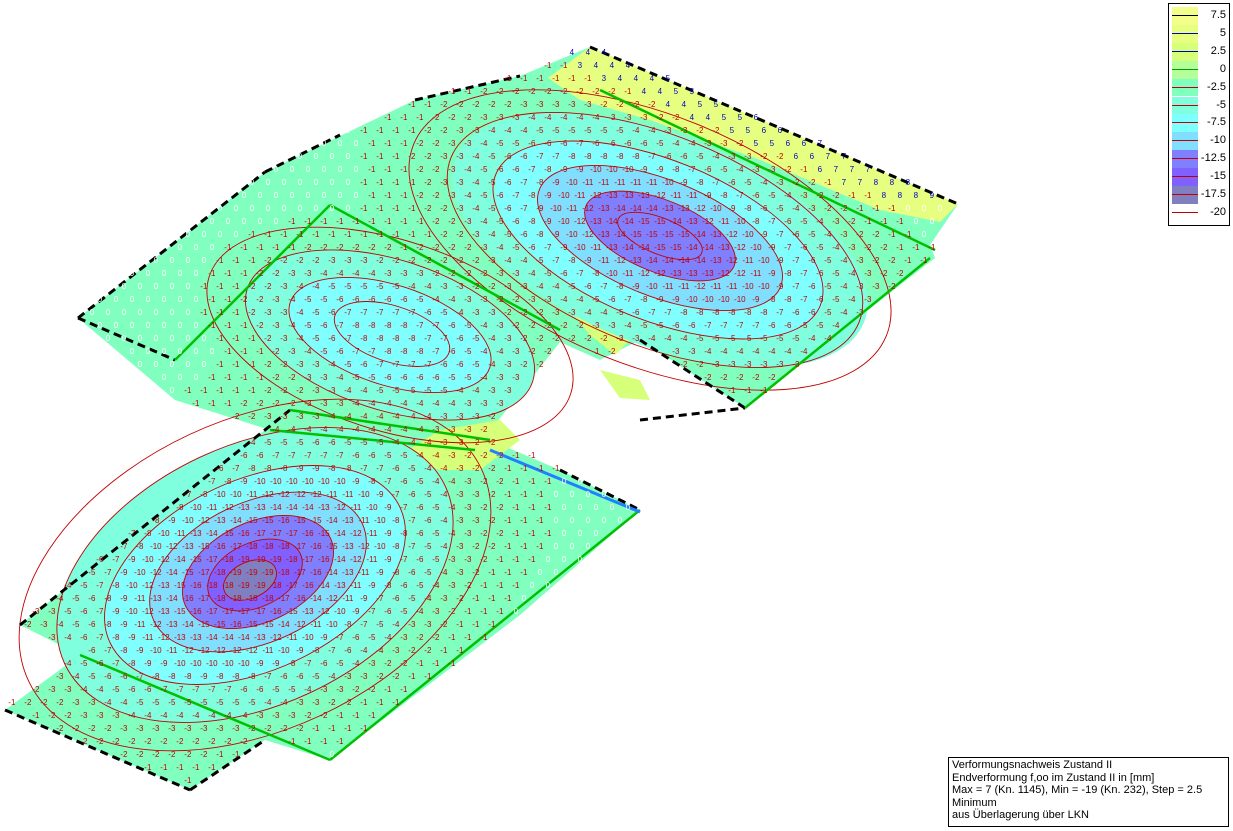 The width and height of the screenshot is (1233, 831). What do you see at coordinates (844, 156) in the screenshot?
I see `node-value: 7` at bounding box center [844, 156].